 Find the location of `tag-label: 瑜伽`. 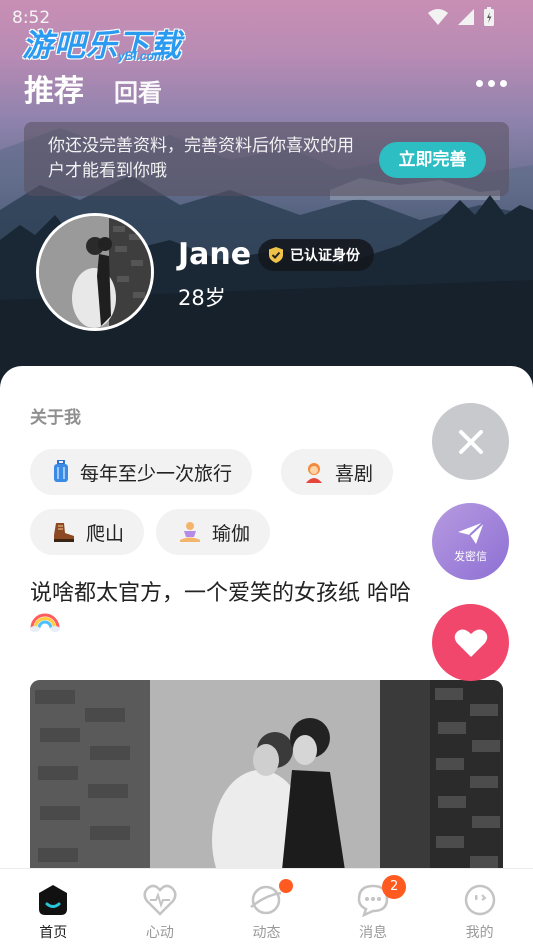

tag-label: 瑜伽 is located at coordinates (231, 533).